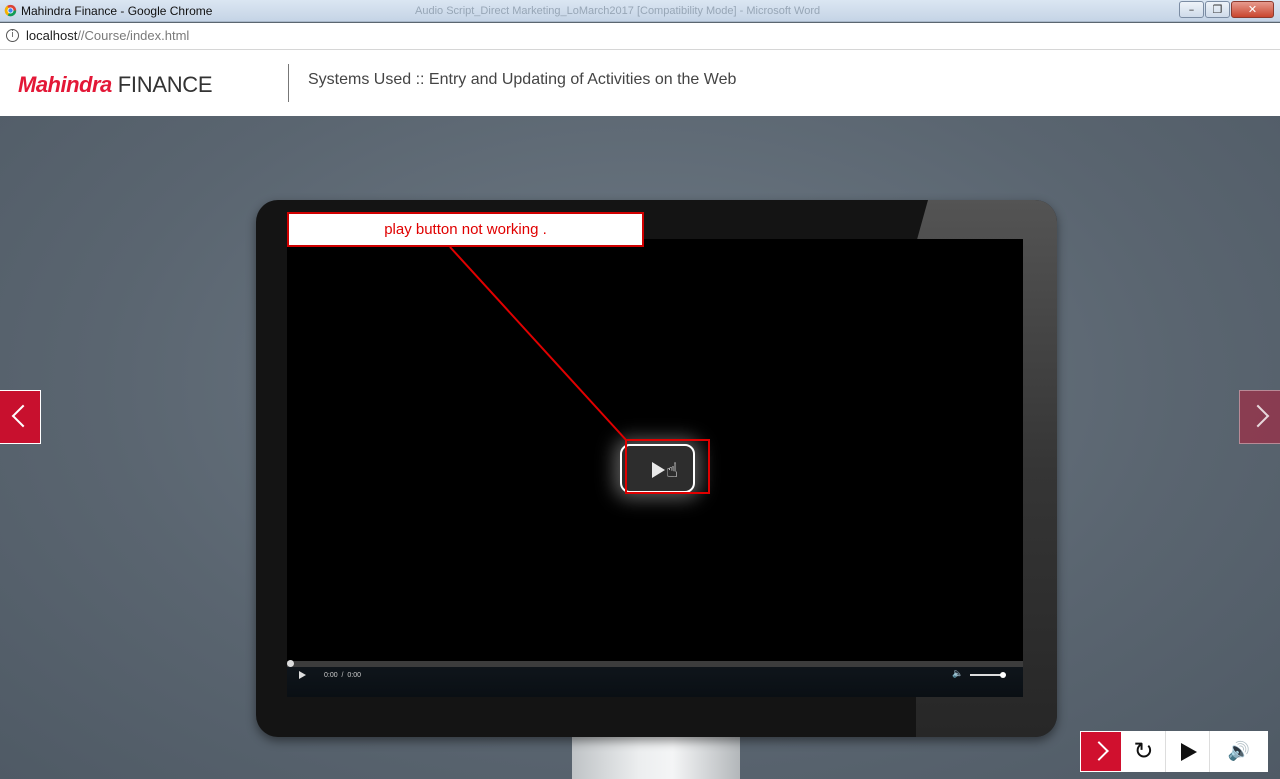 The height and width of the screenshot is (779, 1280). What do you see at coordinates (65, 84) in the screenshot?
I see `logo-brand: Mahindra` at bounding box center [65, 84].